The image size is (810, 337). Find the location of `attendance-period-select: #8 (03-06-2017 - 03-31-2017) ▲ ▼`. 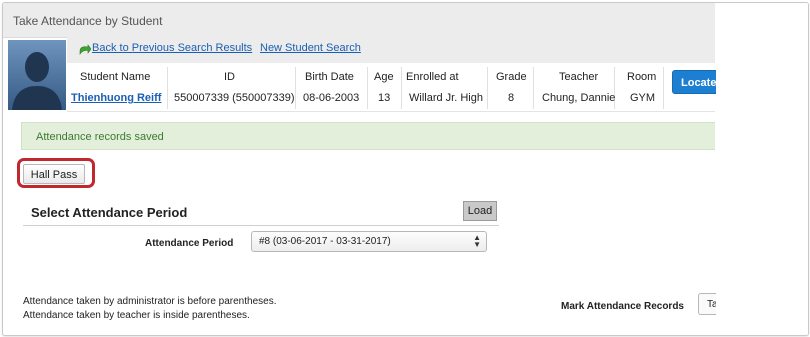

attendance-period-select: #8 (03-06-2017 - 03-31-2017) ▲ ▼ is located at coordinates (369, 241).